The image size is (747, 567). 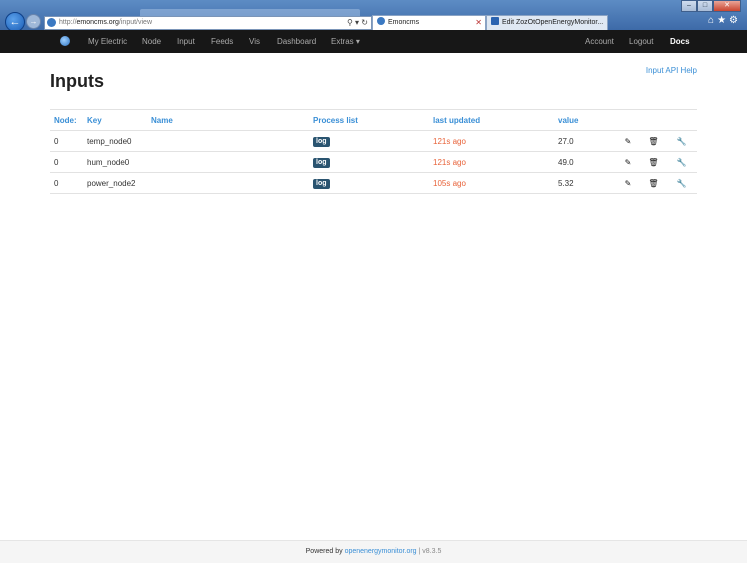 What do you see at coordinates (641, 41) in the screenshot?
I see `nav-logout: Logout` at bounding box center [641, 41].